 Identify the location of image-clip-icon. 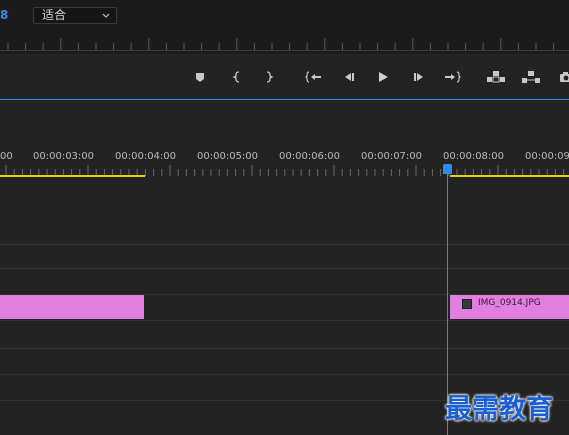
(467, 304).